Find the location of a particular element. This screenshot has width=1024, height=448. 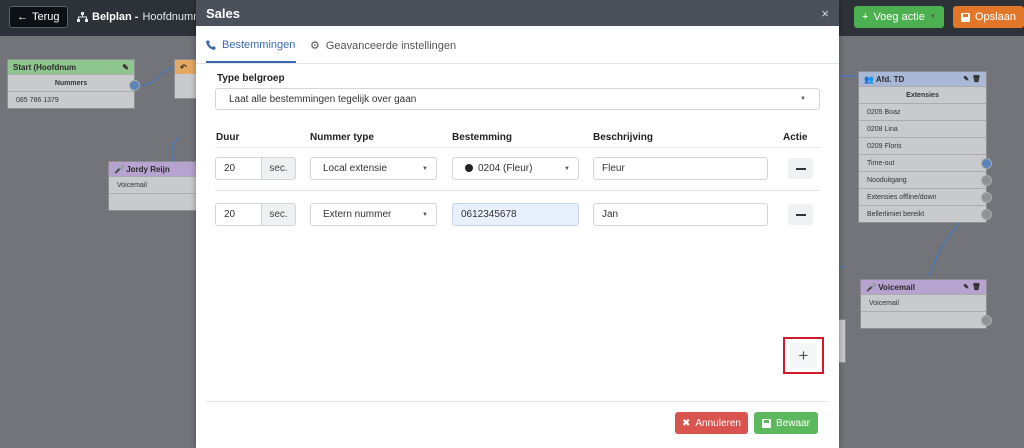

tab-bestemmingen-label: Bestemmingen is located at coordinates (259, 45).